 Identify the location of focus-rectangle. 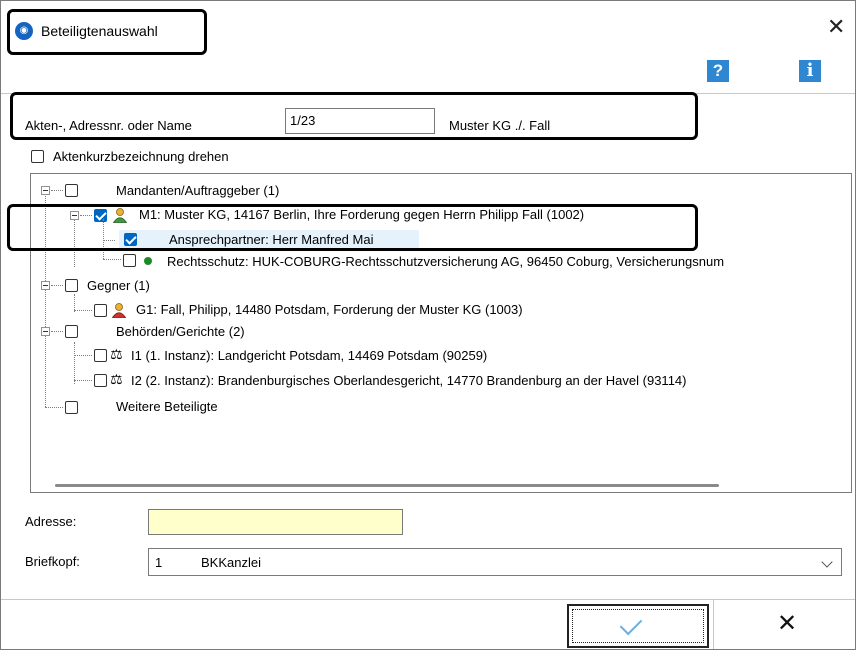
(638, 626).